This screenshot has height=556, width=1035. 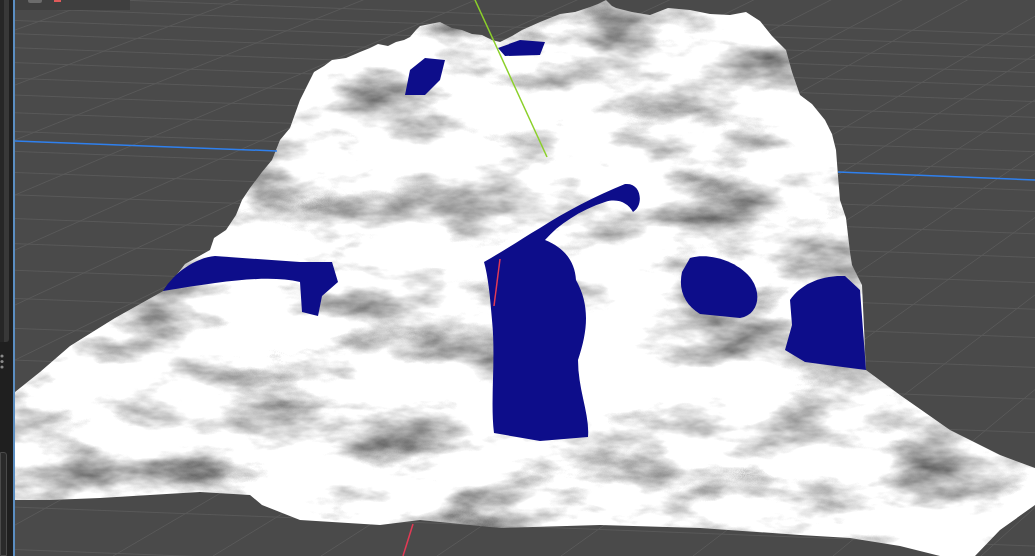 I want to click on tile-icon, so click(x=35, y=1).